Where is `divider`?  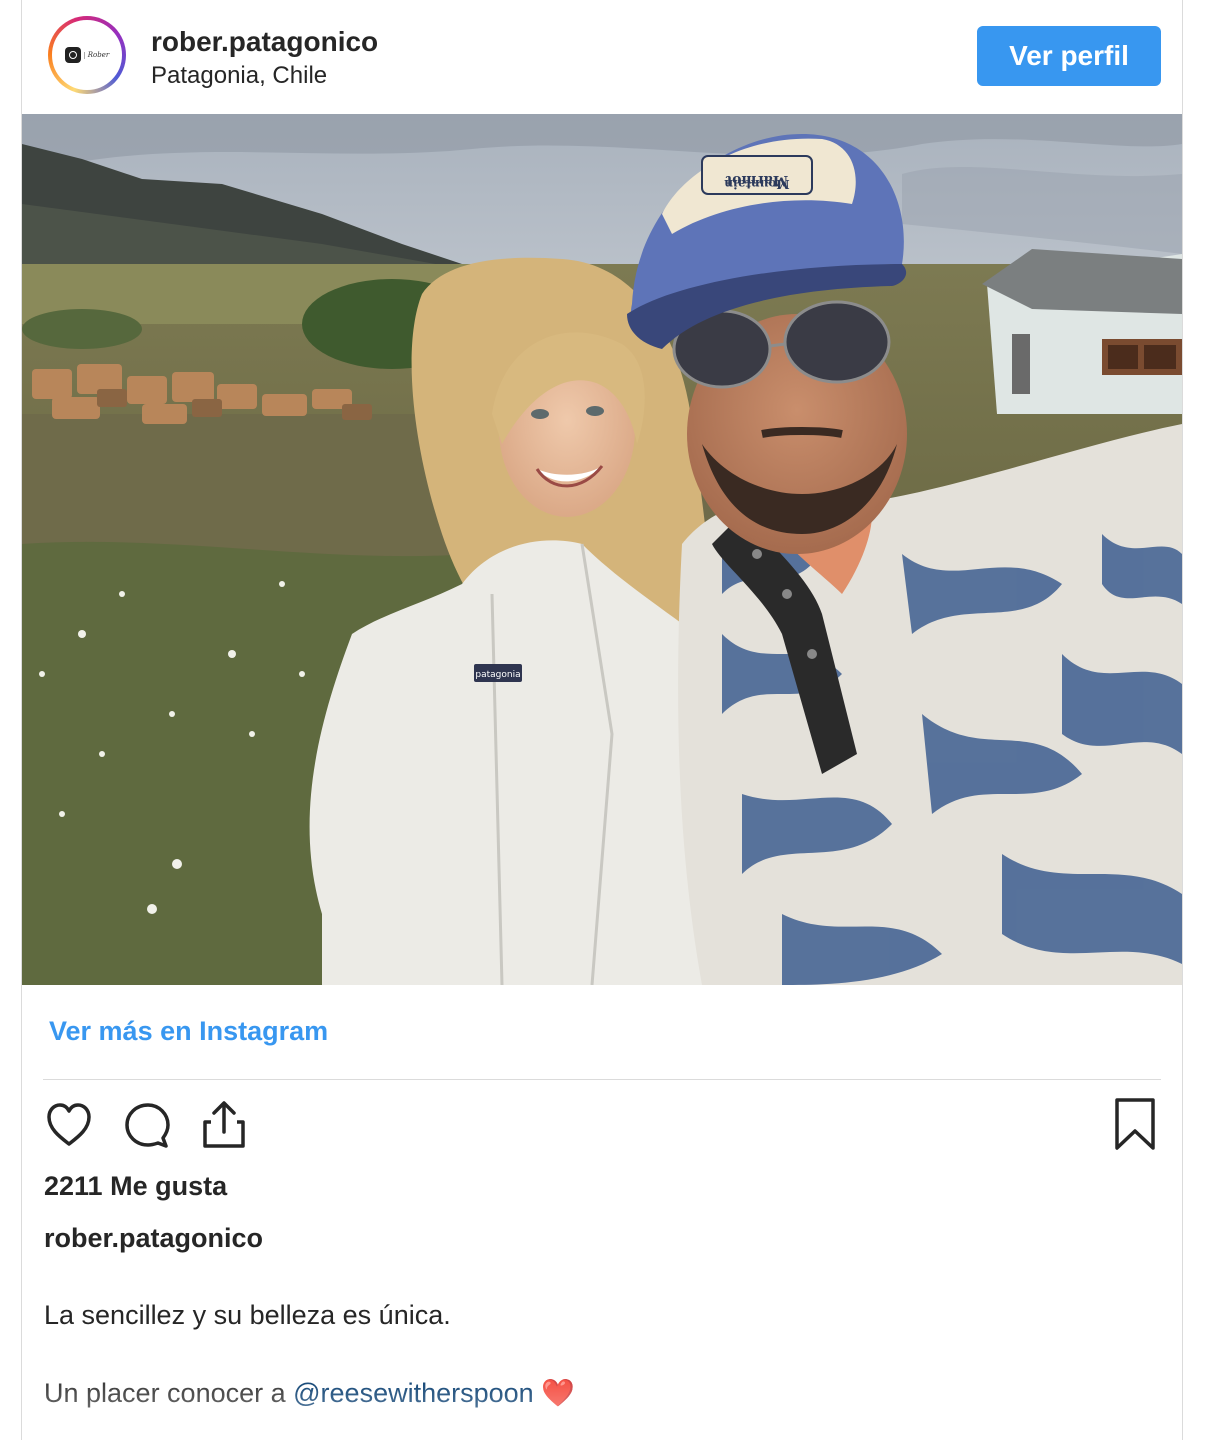
divider is located at coordinates (602, 1079).